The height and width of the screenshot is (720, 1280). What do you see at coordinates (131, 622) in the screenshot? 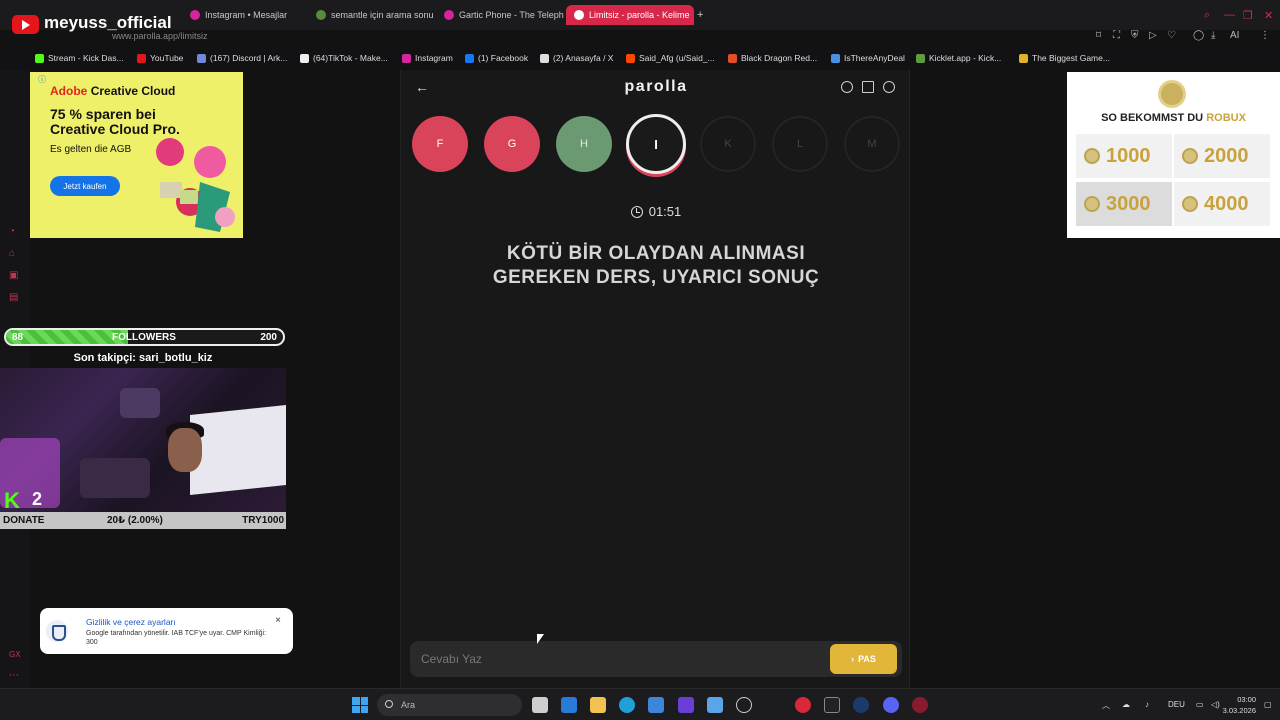
I see `cookie-title: Gizlilik ve çerez ayarları` at bounding box center [131, 622].